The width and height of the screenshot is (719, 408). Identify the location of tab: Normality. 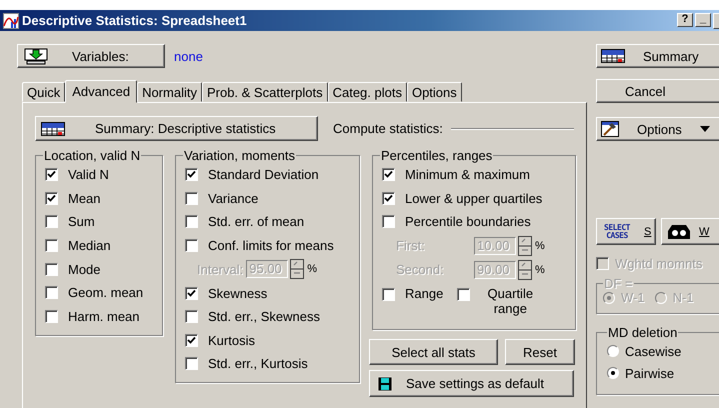
(169, 92).